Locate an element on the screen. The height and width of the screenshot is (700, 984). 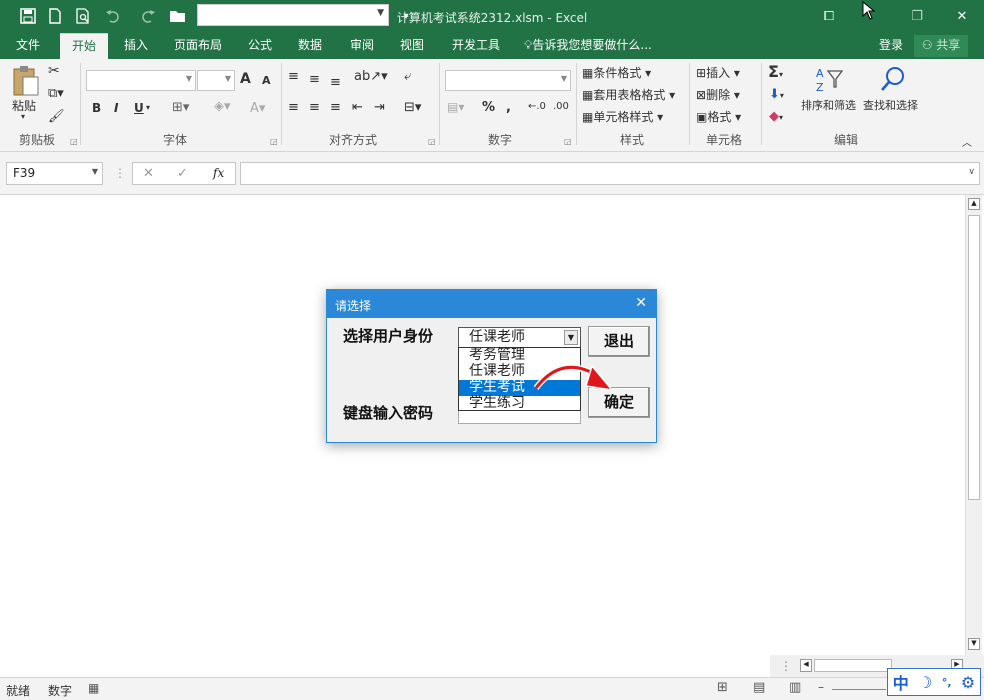
vertical-scrollbar: ▲ ▼ is located at coordinates (973, 425).